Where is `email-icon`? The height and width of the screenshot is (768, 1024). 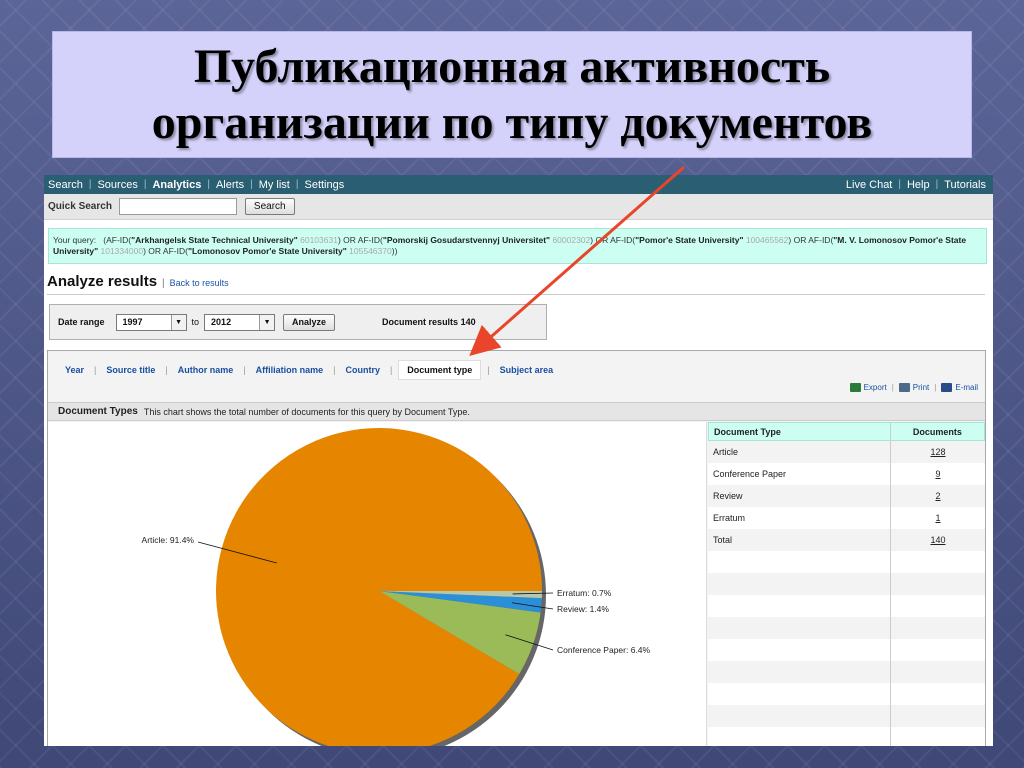 email-icon is located at coordinates (947, 387).